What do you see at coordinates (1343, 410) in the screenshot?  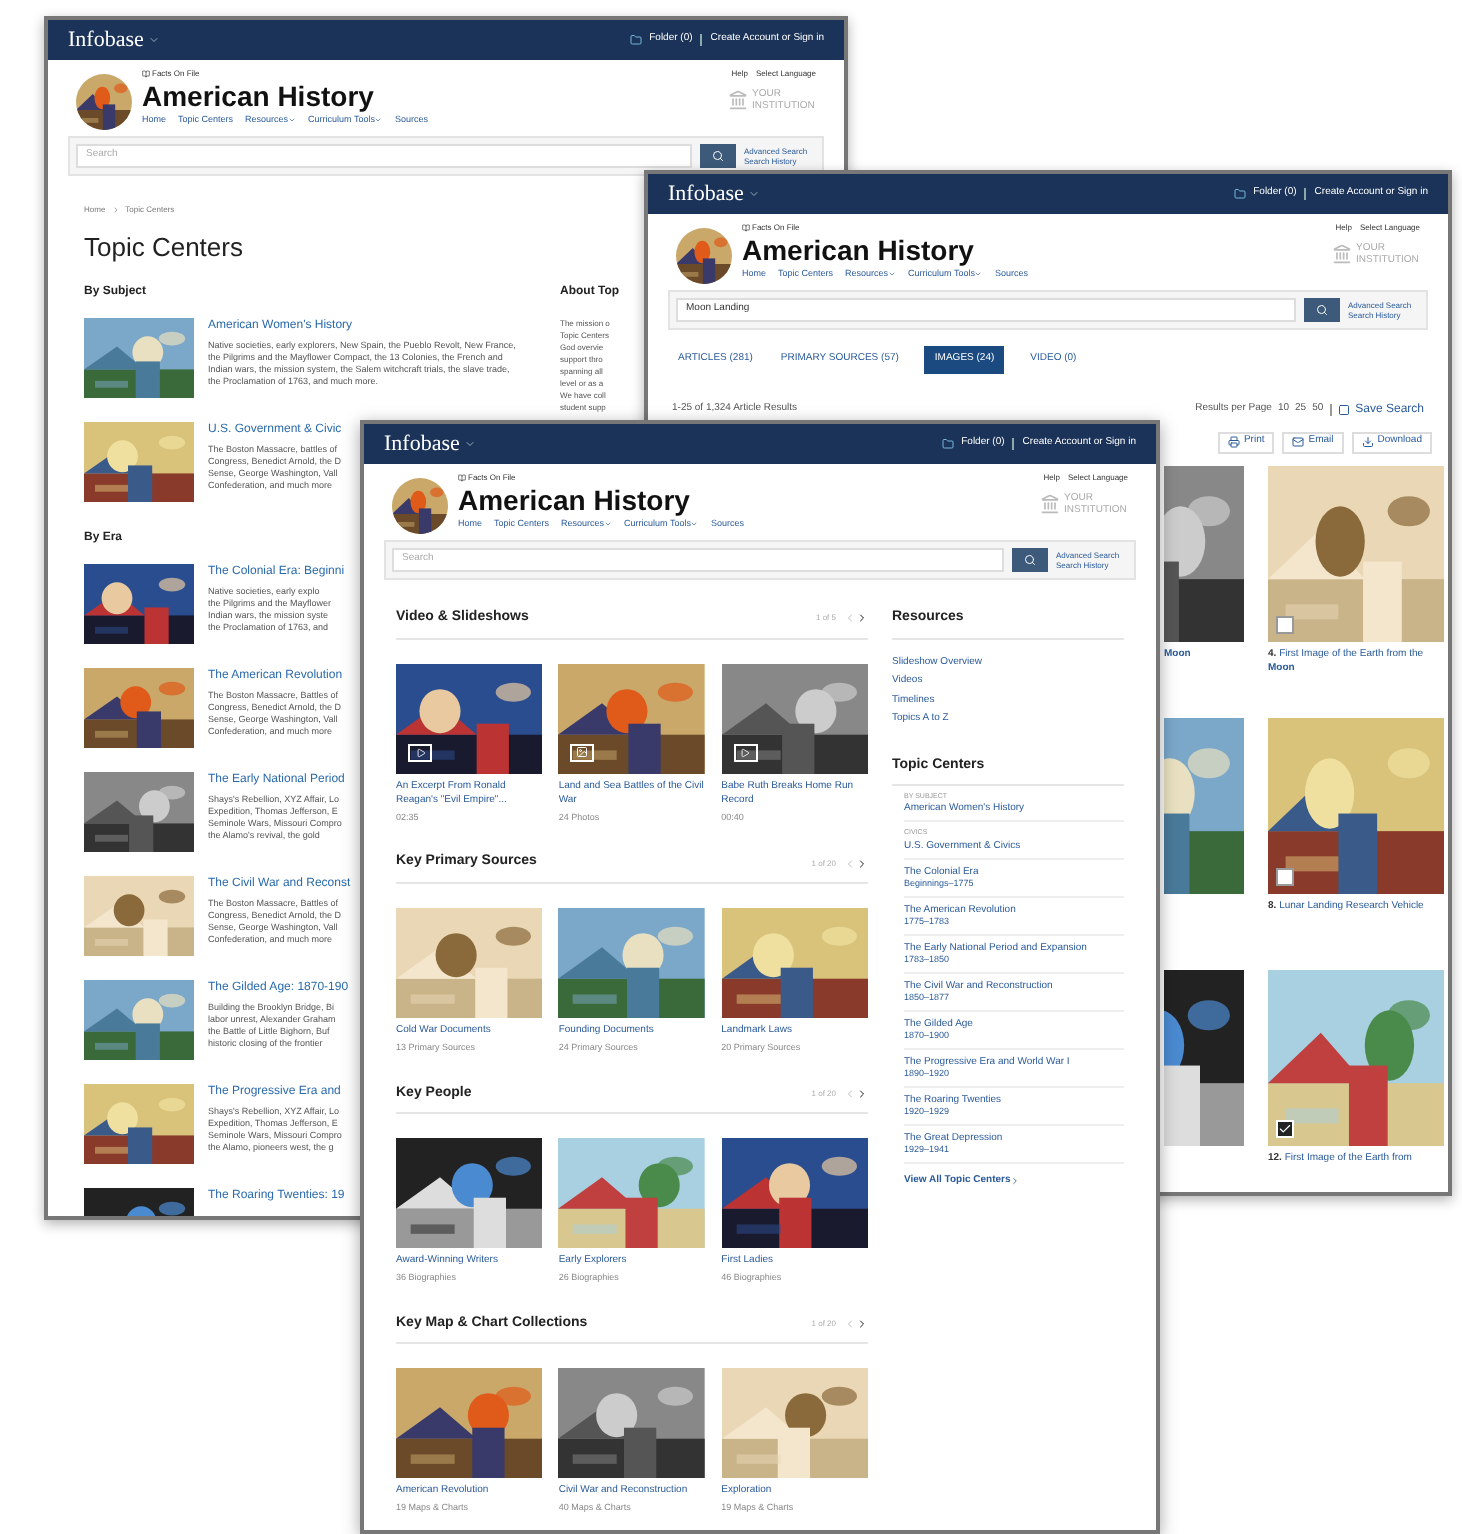 I see `save-icon` at bounding box center [1343, 410].